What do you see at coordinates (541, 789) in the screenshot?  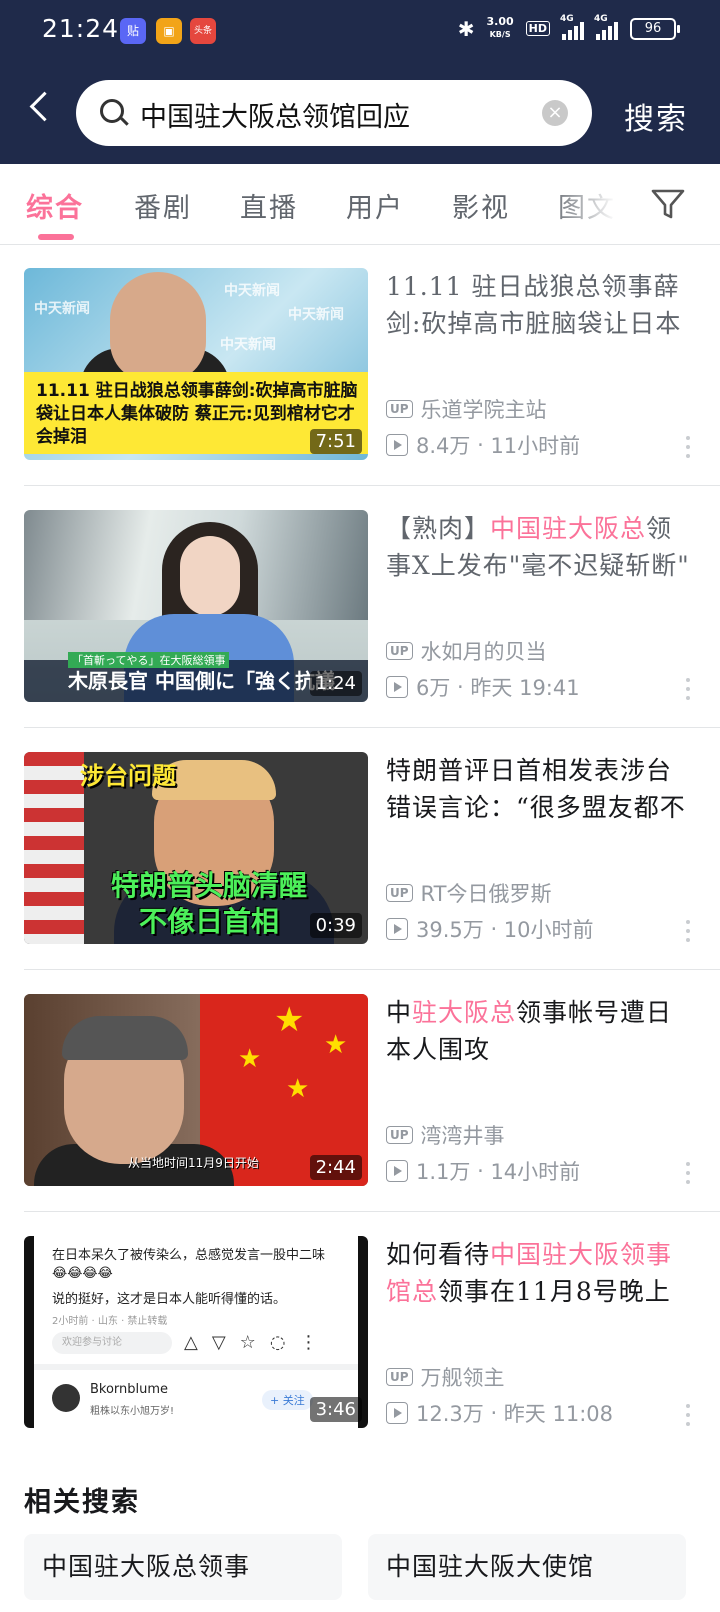 I see `video-title: 特朗普评日首相发表涉台错误言论：“很多盟友都不是朋友”` at bounding box center [541, 789].